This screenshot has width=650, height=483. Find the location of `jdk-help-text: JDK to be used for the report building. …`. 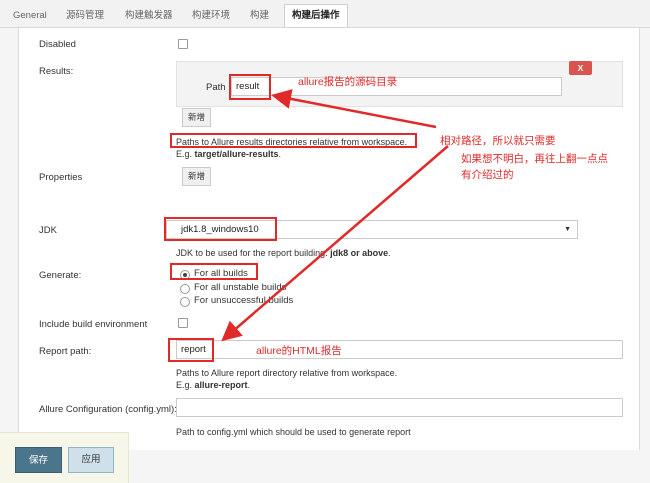

jdk-help-text: JDK to be used for the report building. … is located at coordinates (283, 253).